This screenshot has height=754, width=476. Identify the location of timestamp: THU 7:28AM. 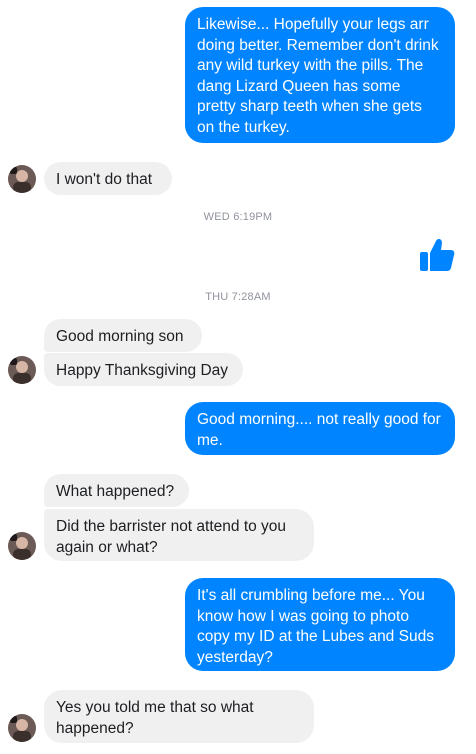
(238, 297).